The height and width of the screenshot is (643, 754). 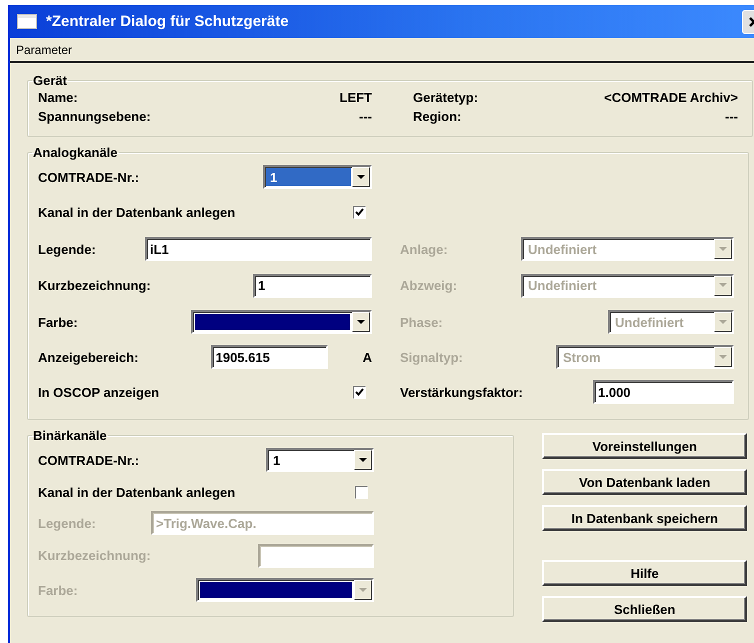 What do you see at coordinates (671, 97) in the screenshot?
I see `field-value: <COMTRADE Archiv>` at bounding box center [671, 97].